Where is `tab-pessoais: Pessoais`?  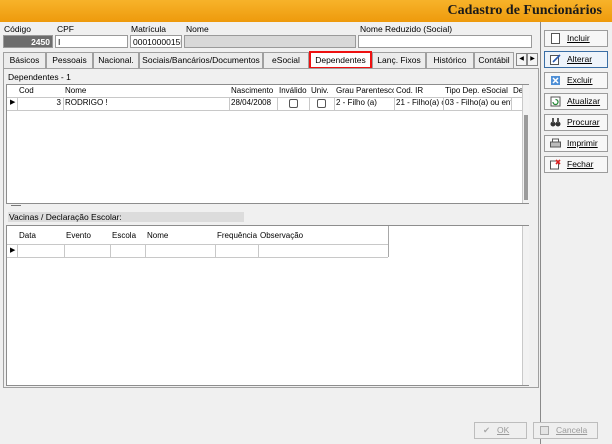 tab-pessoais: Pessoais is located at coordinates (69, 60).